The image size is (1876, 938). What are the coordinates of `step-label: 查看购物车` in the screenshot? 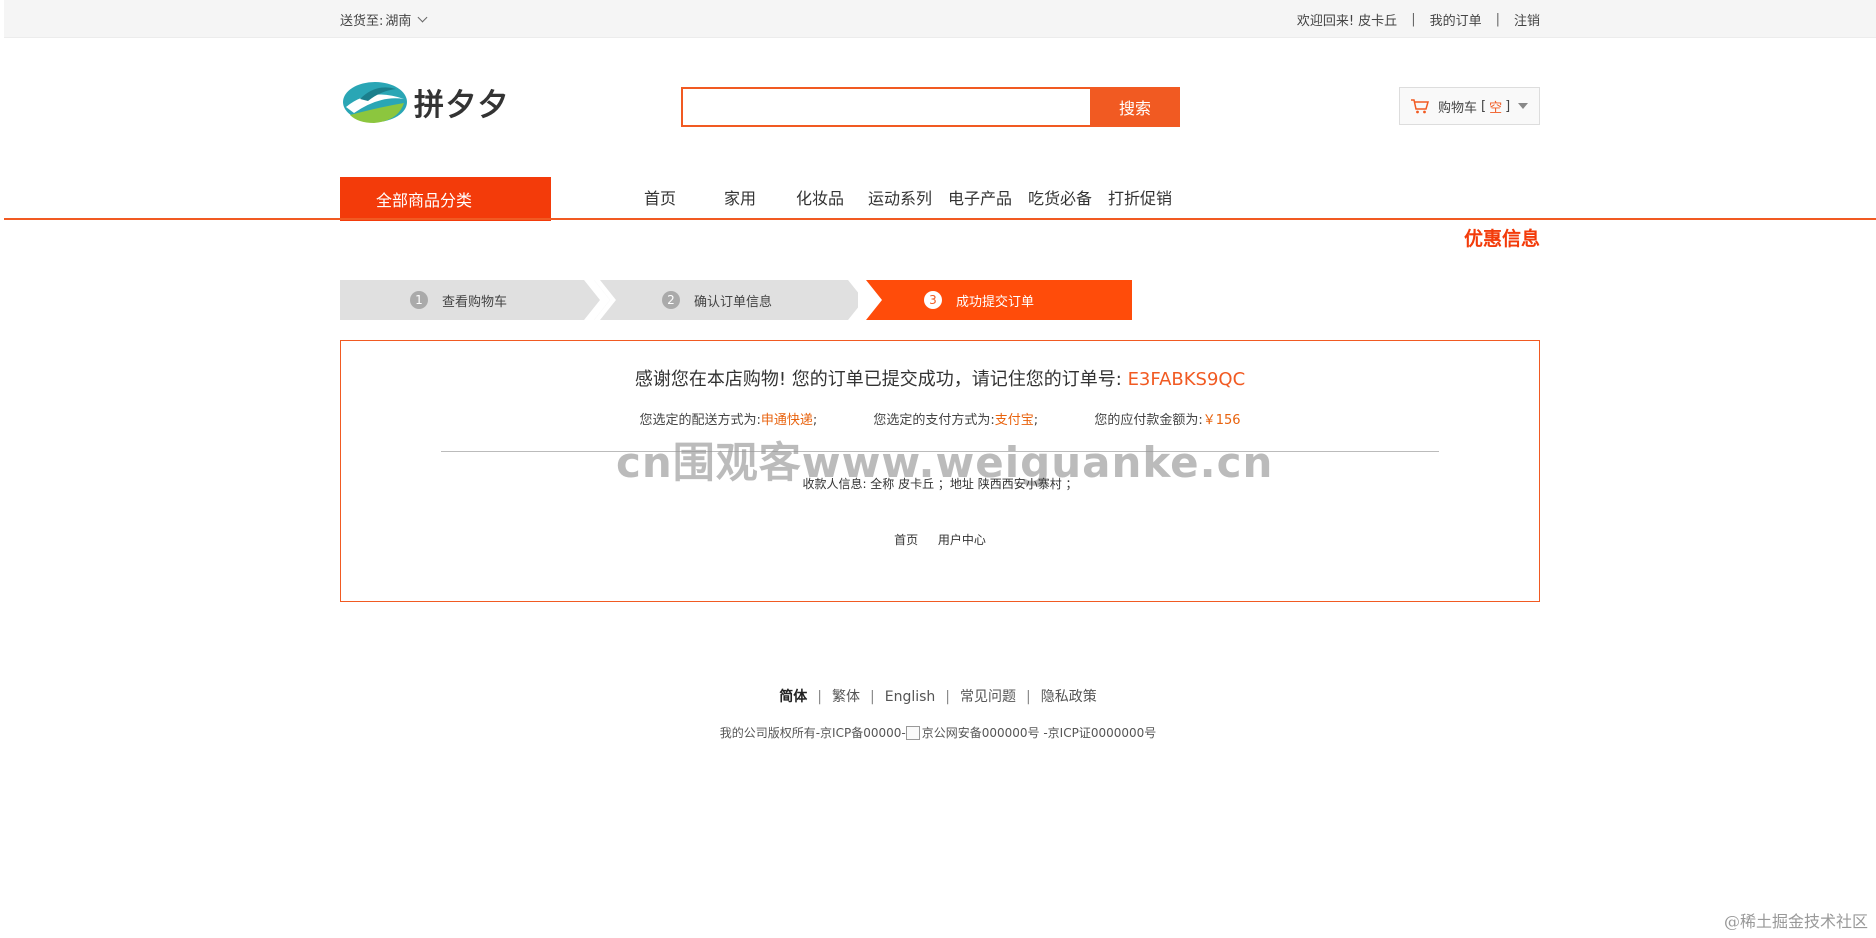 It's located at (475, 302).